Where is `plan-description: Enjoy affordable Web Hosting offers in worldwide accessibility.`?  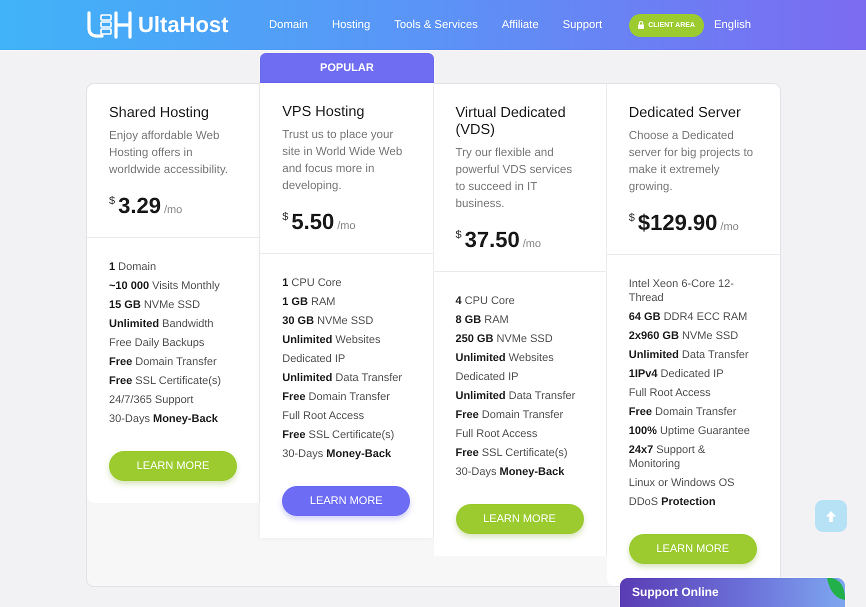
plan-description: Enjoy affordable Web Hosting offers in worldwide accessibility. is located at coordinates (169, 153).